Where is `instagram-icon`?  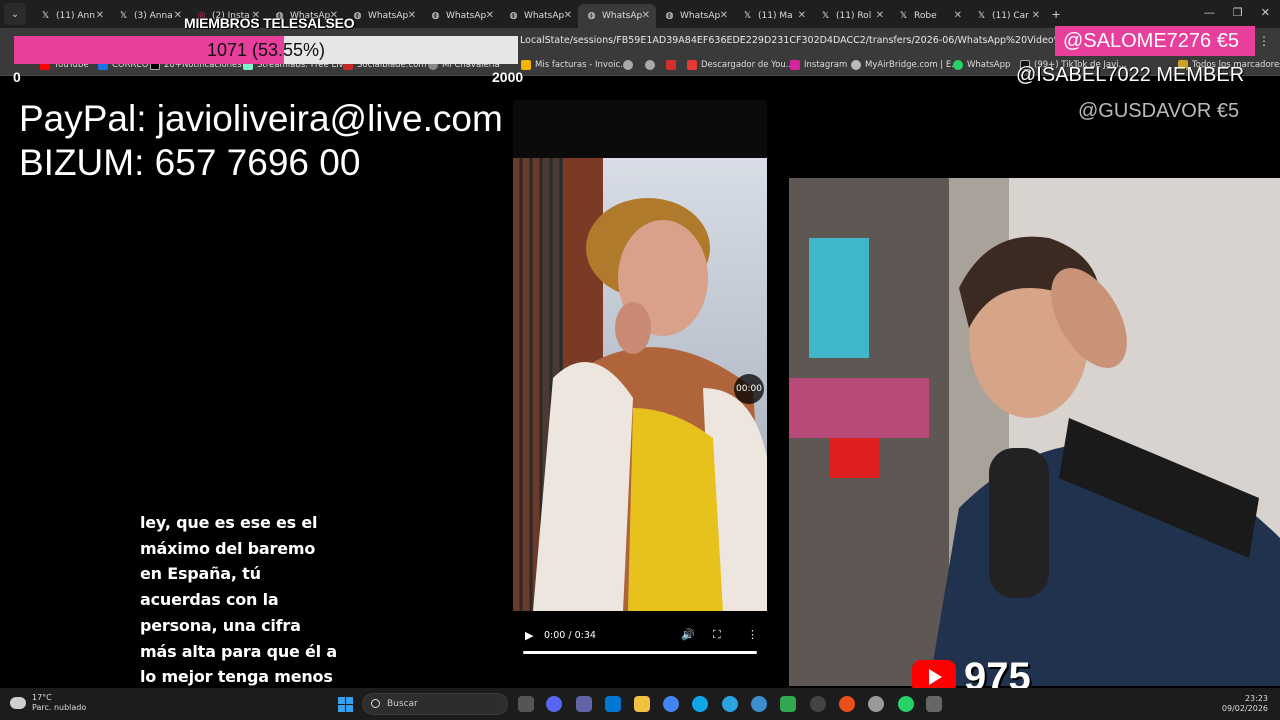
instagram-icon is located at coordinates (795, 65).